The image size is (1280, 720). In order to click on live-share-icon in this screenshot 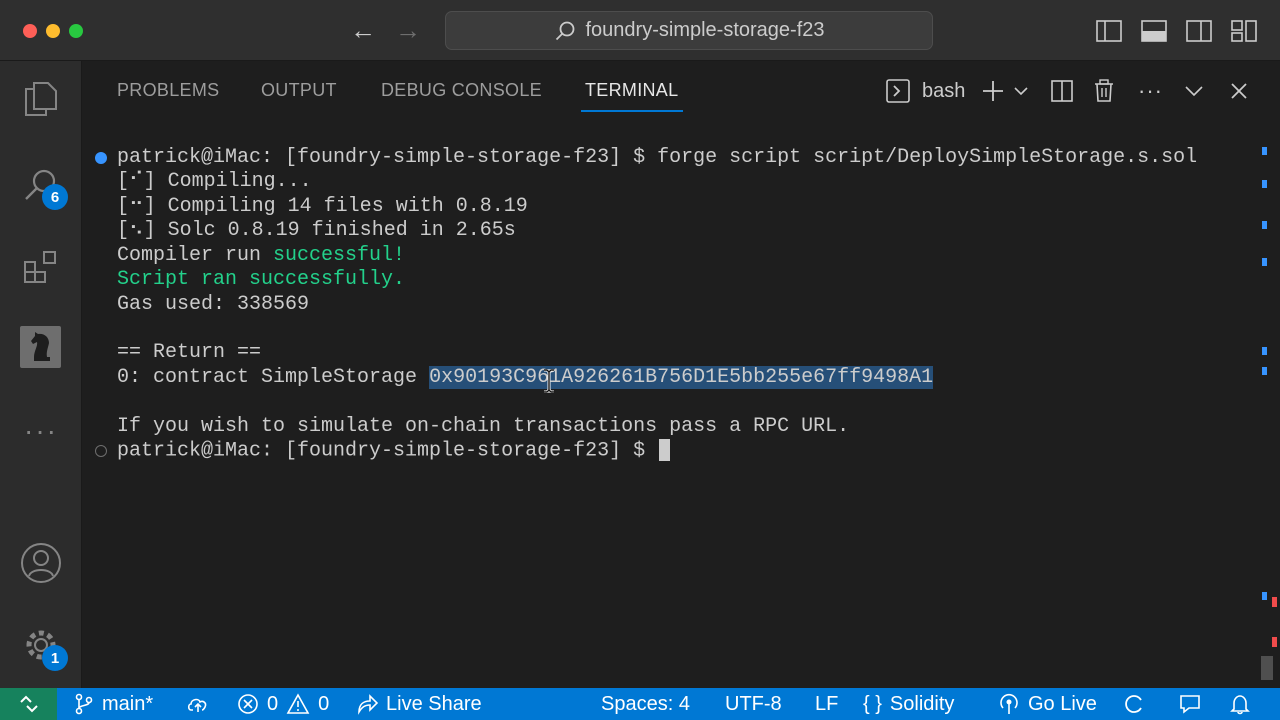, I will do `click(368, 704)`.